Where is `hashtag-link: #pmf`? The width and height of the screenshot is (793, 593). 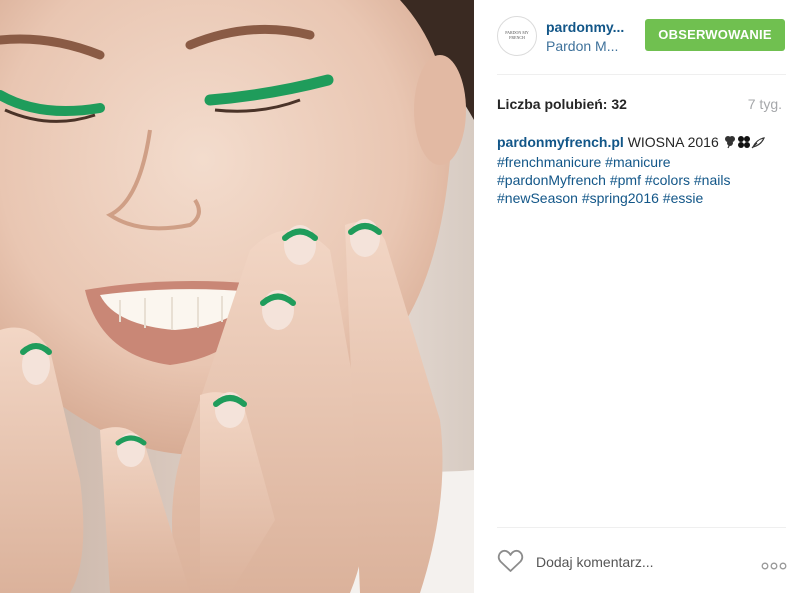
hashtag-link: #pmf is located at coordinates (625, 180).